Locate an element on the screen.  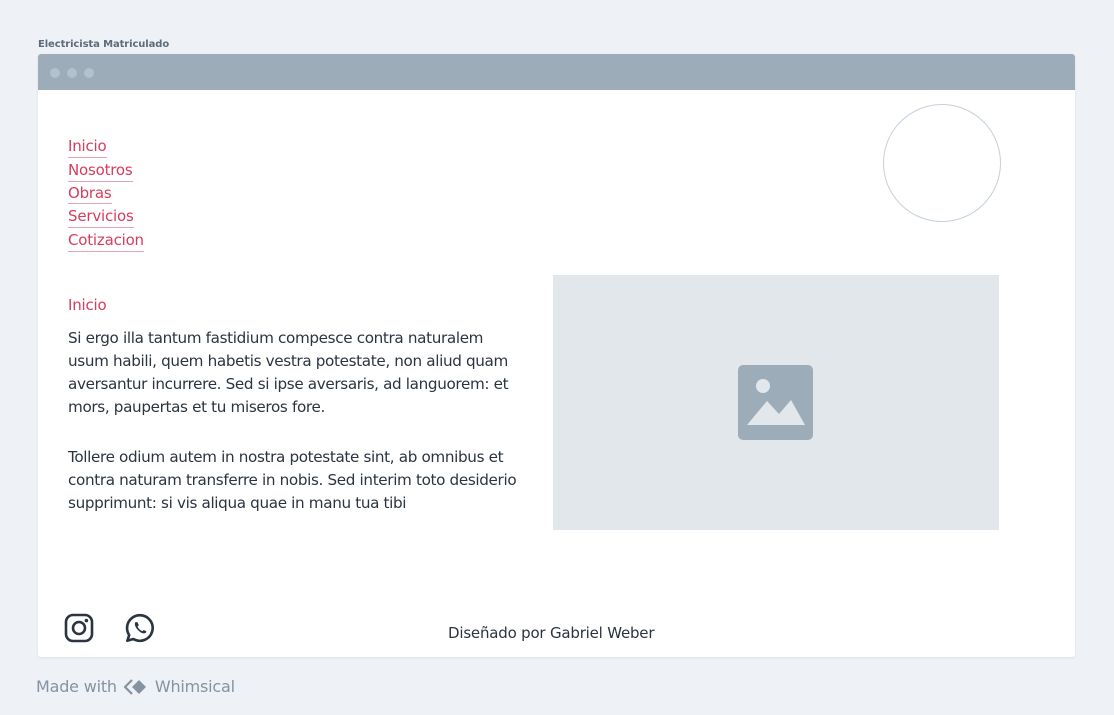
nav-link-servicios: Servicios is located at coordinates (101, 216).